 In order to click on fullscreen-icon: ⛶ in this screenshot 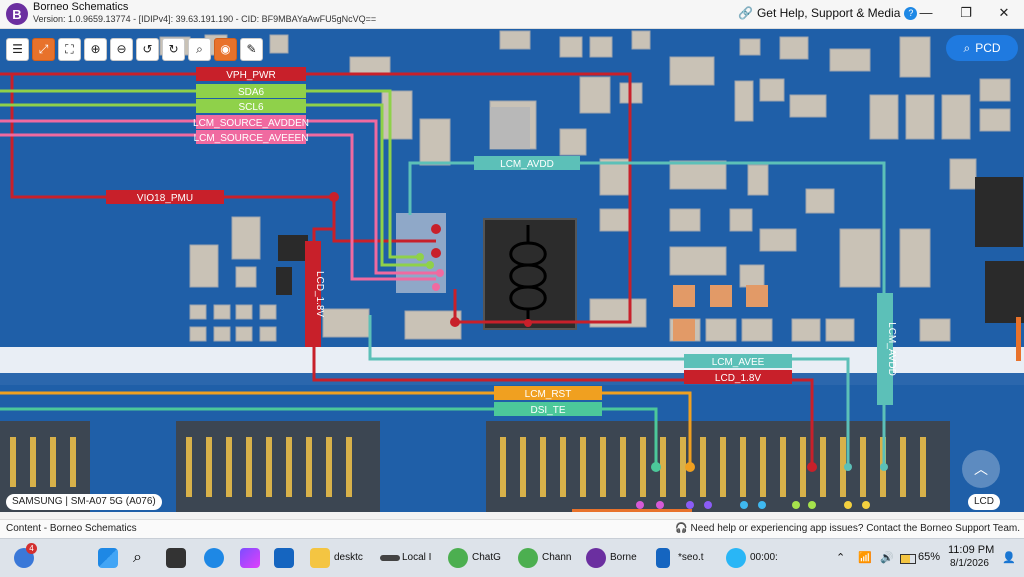, I will do `click(69, 49)`.